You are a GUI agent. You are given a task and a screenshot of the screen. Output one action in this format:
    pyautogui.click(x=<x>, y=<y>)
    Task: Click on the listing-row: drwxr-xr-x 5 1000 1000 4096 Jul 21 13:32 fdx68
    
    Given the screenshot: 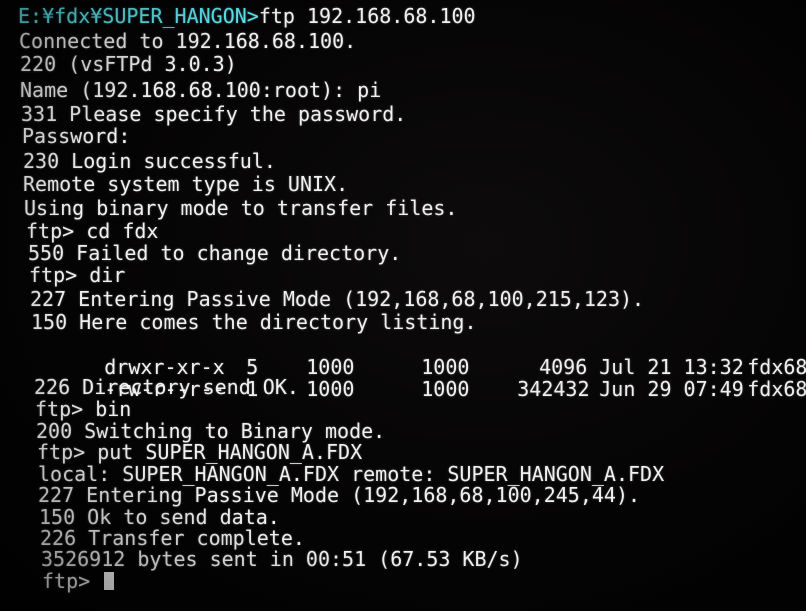 What is the action you would take?
    pyautogui.click(x=419, y=356)
    